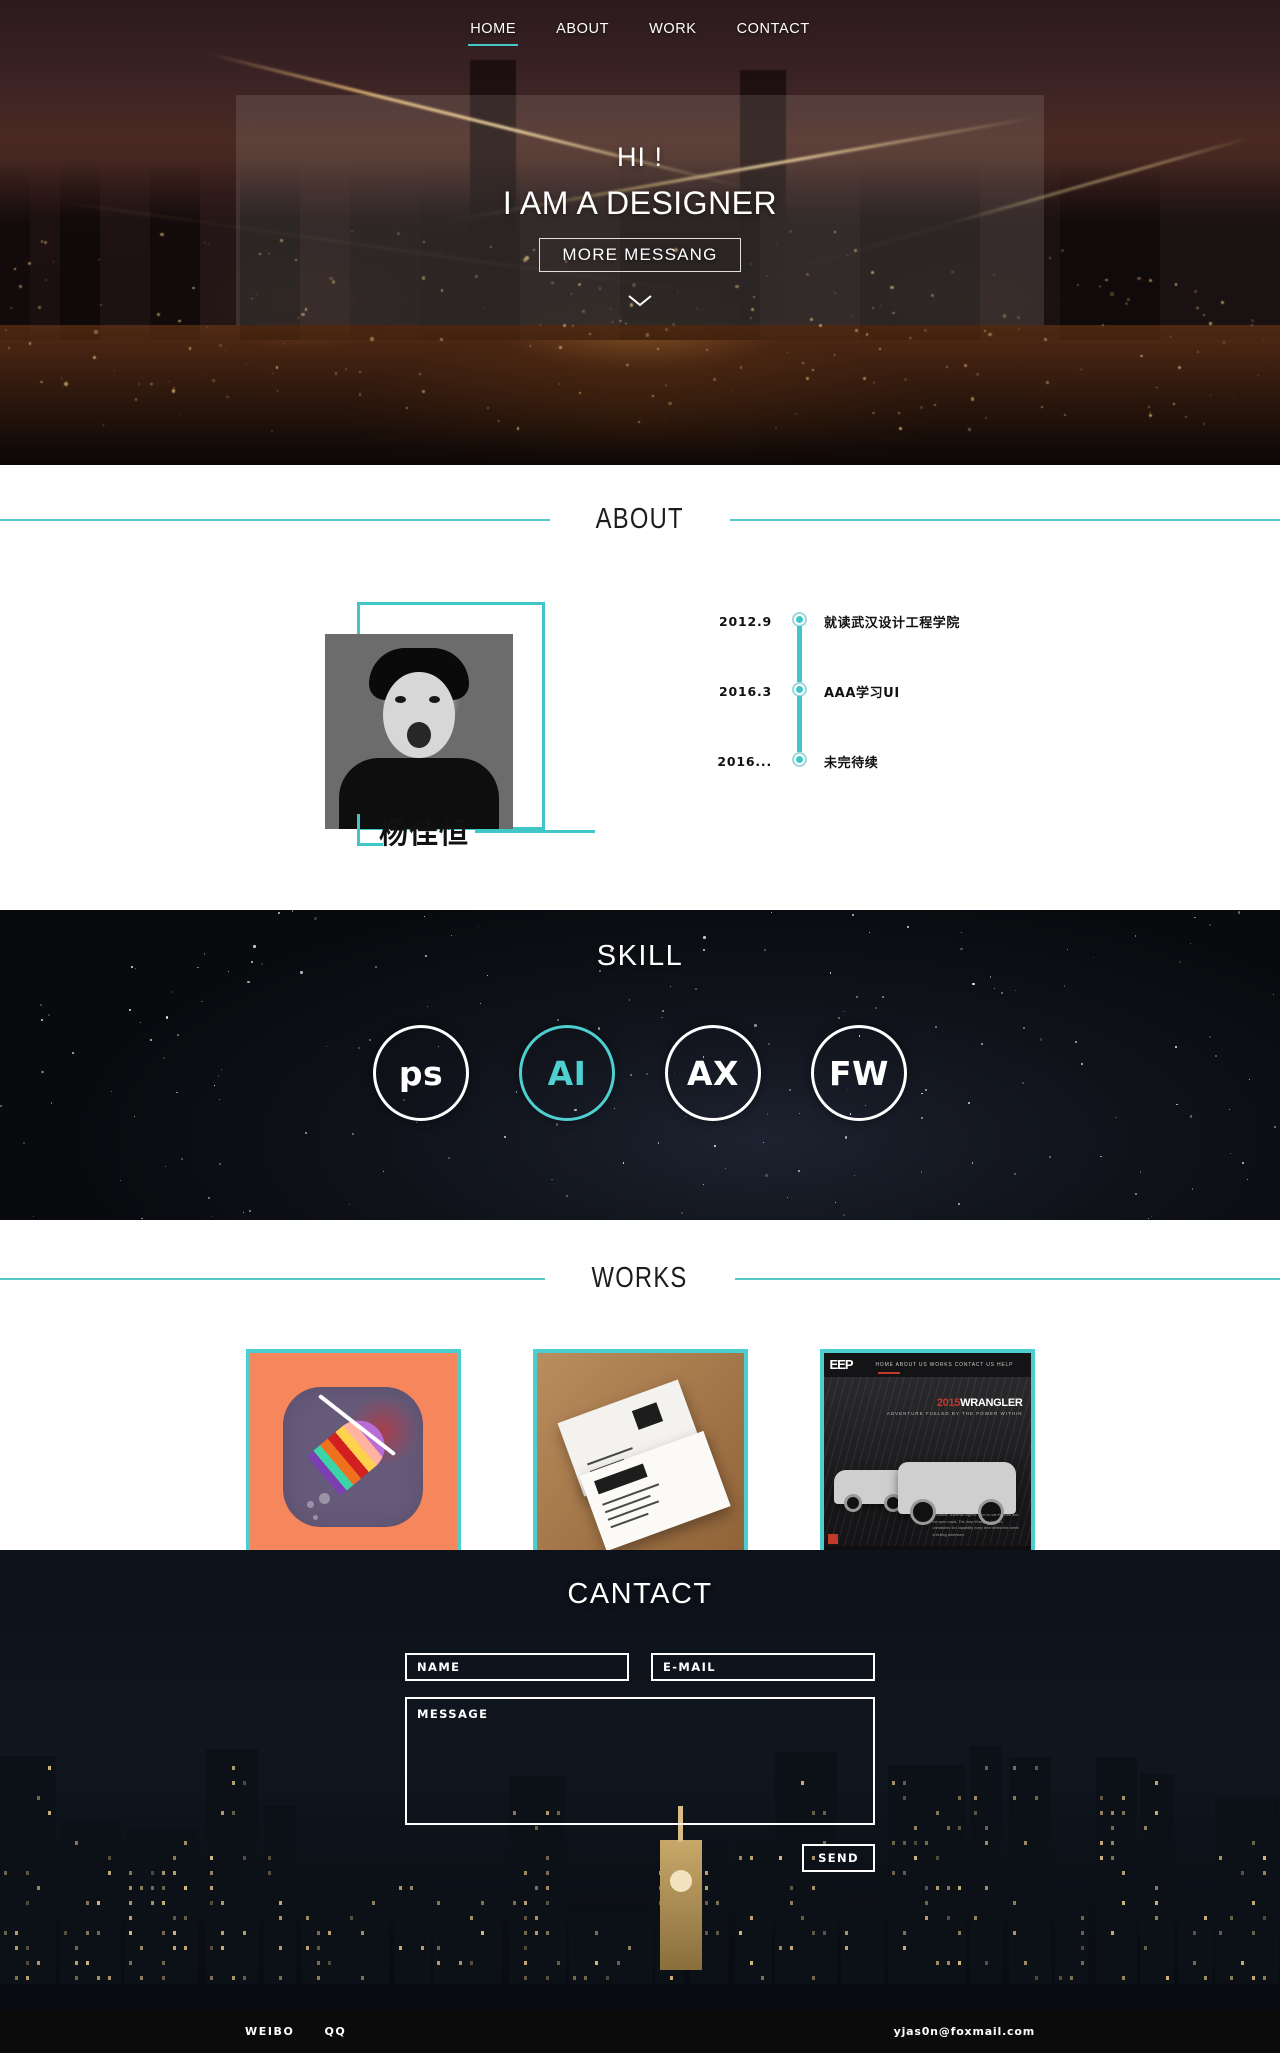  What do you see at coordinates (892, 623) in the screenshot?
I see `timeline-label: 就读武汉设计工程学院` at bounding box center [892, 623].